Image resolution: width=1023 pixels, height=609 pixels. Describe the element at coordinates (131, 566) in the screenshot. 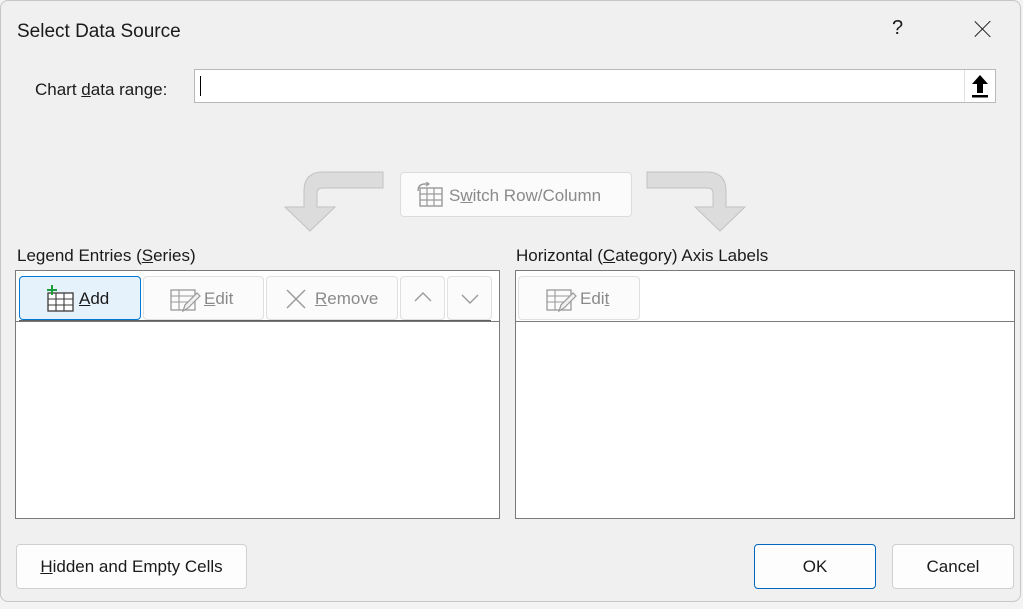

I see `hidden-empty-cells-button: Hidden and Empty Cells` at that location.